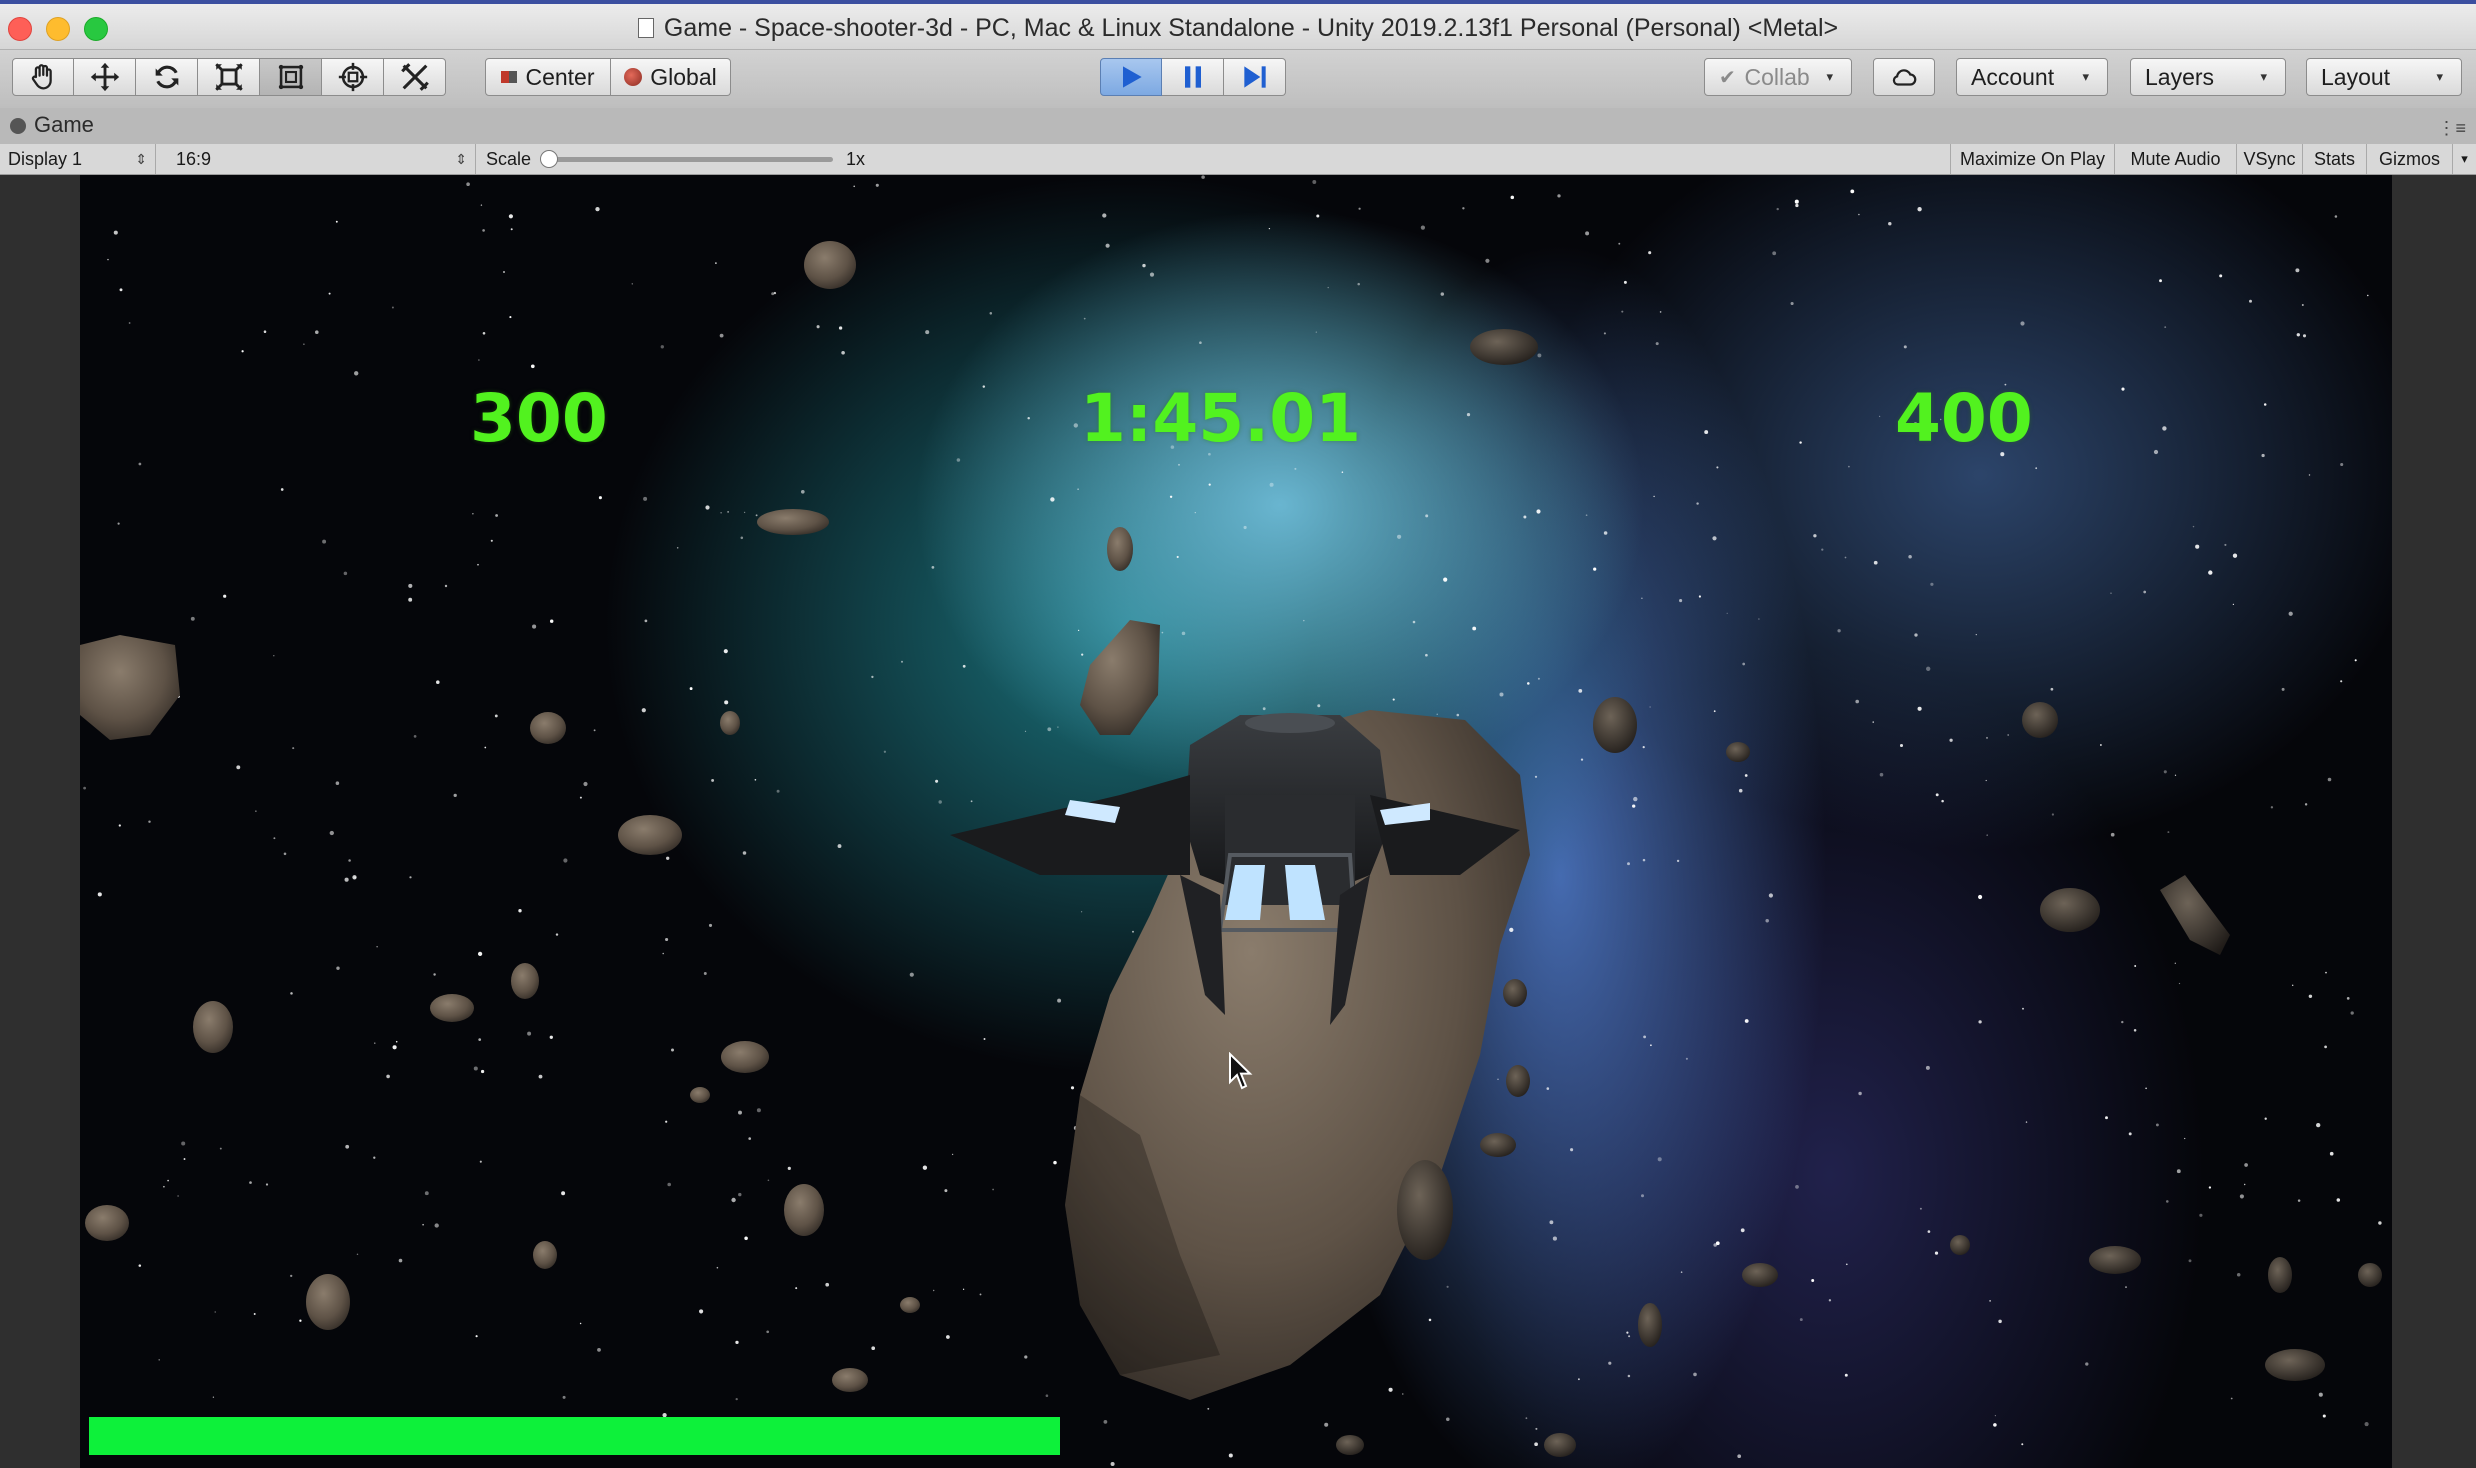 The height and width of the screenshot is (1468, 2476). What do you see at coordinates (353, 77) in the screenshot?
I see `transform-tool-button` at bounding box center [353, 77].